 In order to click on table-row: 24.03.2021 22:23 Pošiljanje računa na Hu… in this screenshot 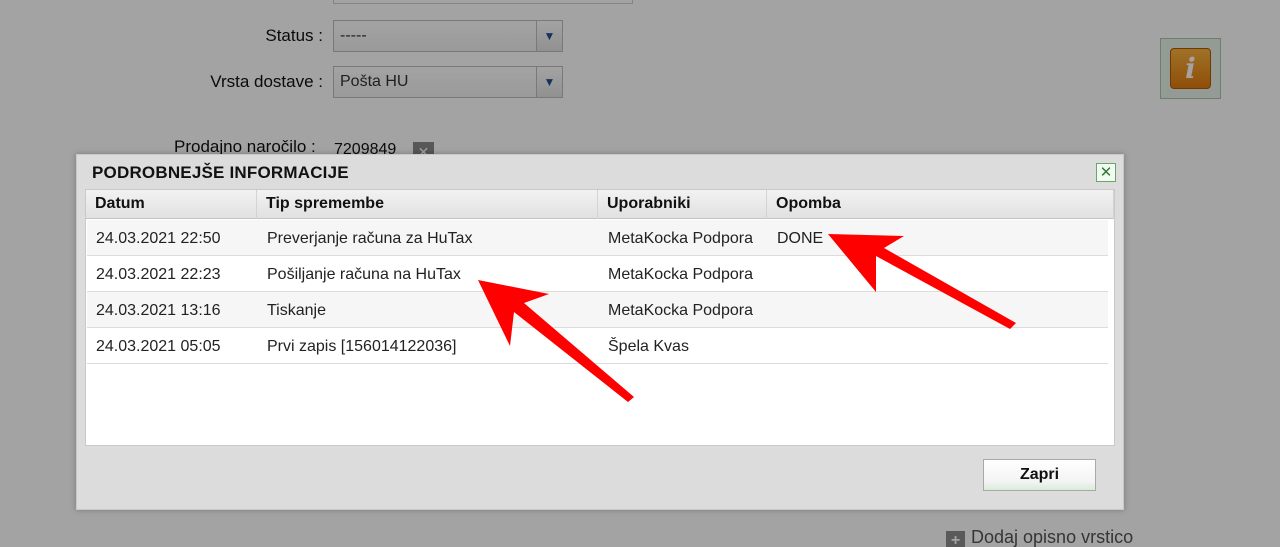, I will do `click(597, 274)`.